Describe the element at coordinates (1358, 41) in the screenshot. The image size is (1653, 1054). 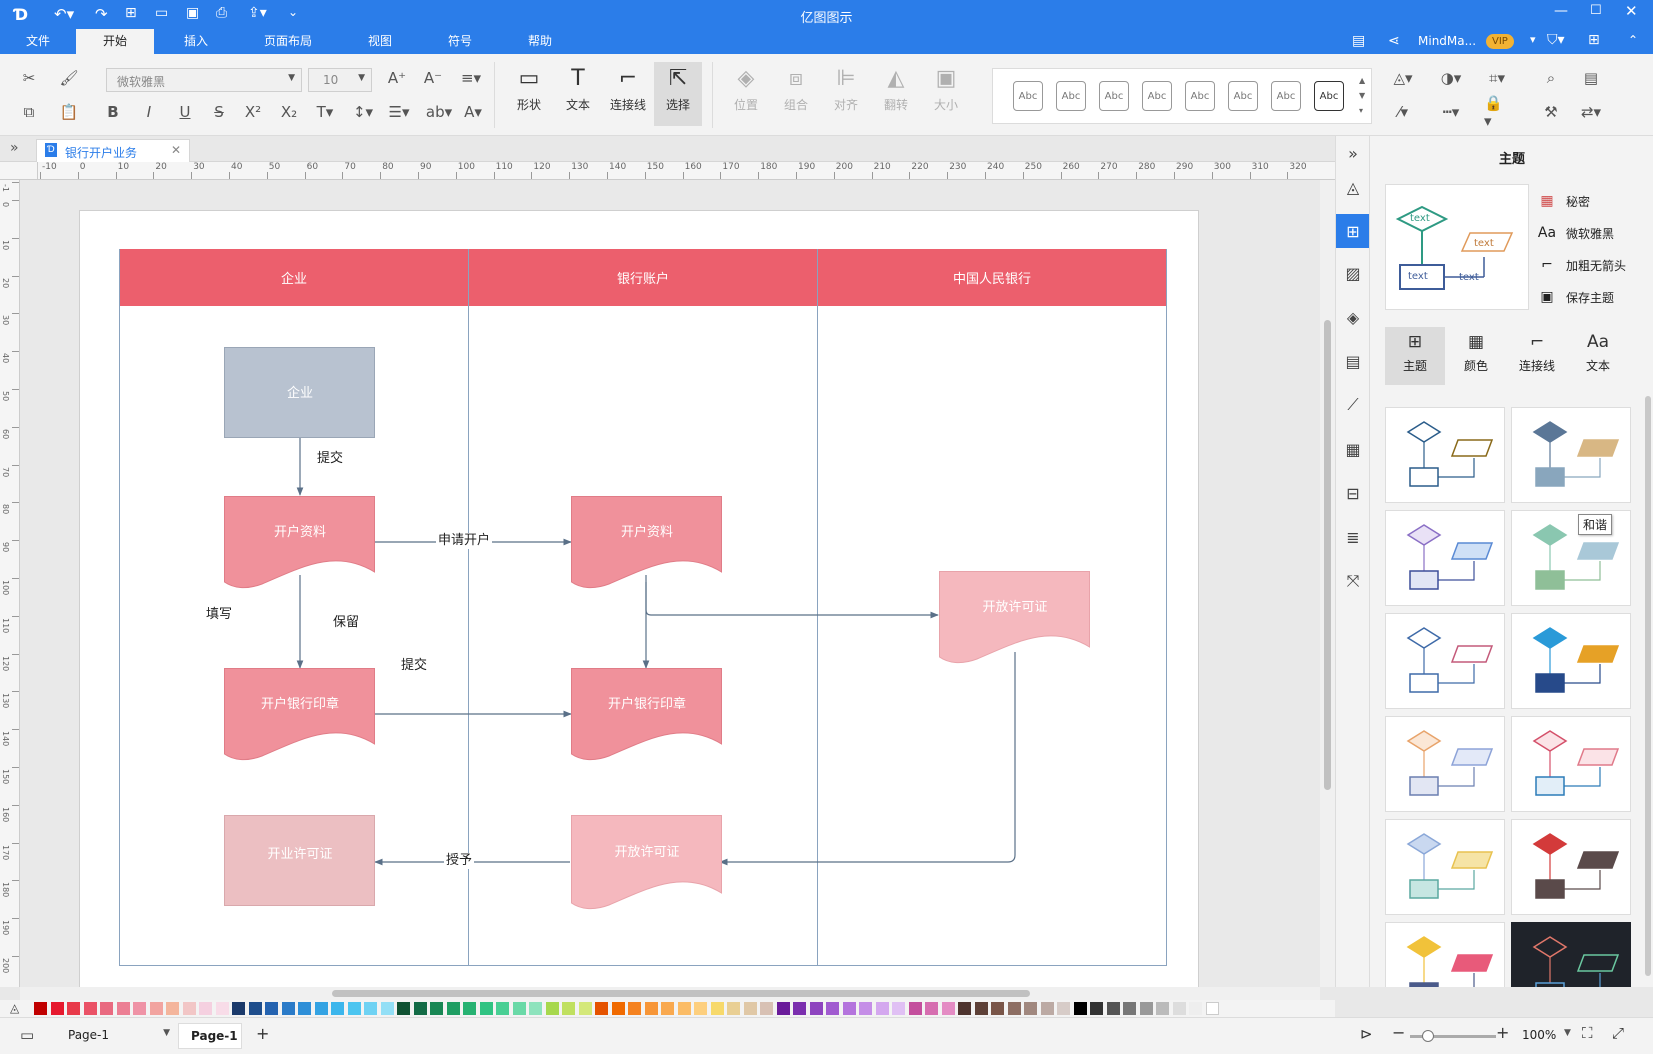
I see `comment-icon: ▤` at that location.